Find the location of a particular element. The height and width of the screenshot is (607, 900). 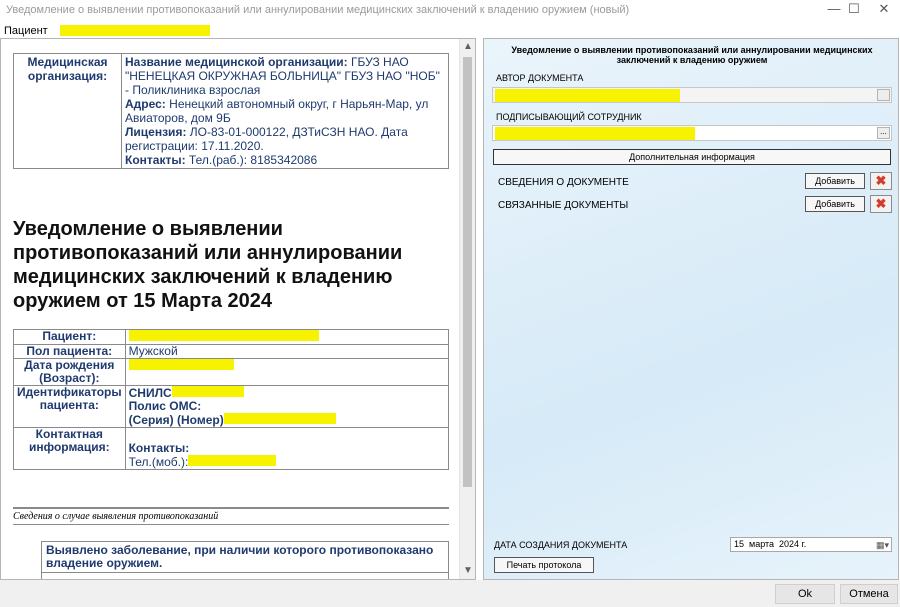

snils-label: СНИЛС is located at coordinates (150, 393).